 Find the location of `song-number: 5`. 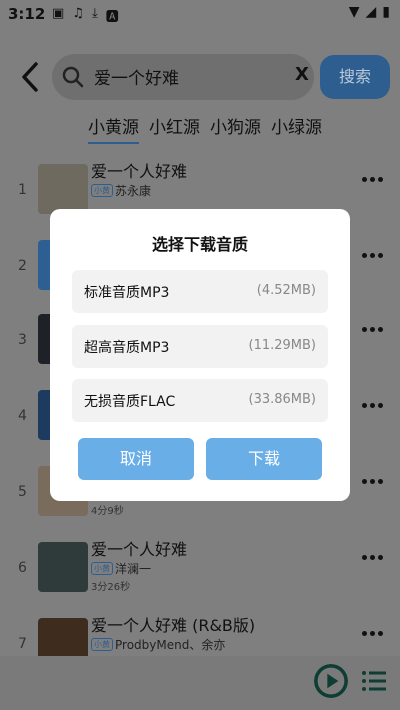

song-number: 5 is located at coordinates (22, 492).